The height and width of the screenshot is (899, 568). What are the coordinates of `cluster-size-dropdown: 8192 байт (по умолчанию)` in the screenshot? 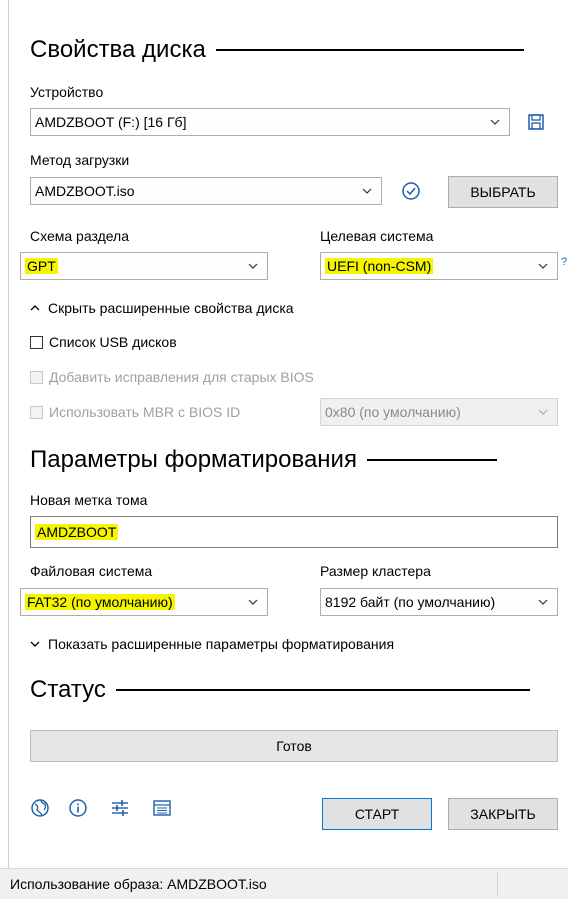 It's located at (439, 602).